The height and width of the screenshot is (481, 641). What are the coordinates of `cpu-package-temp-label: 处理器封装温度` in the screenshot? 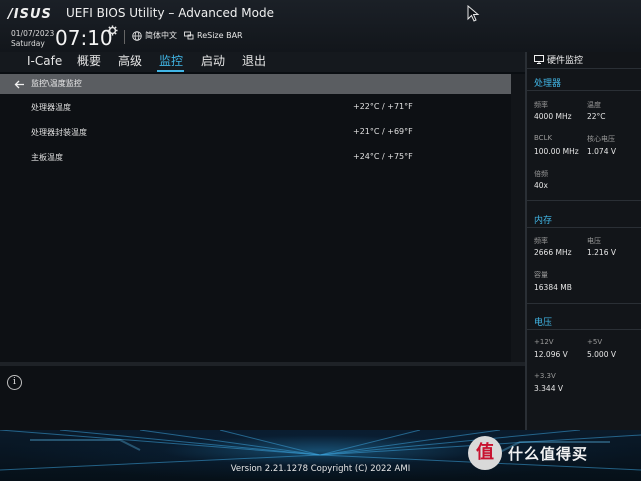 It's located at (59, 132).